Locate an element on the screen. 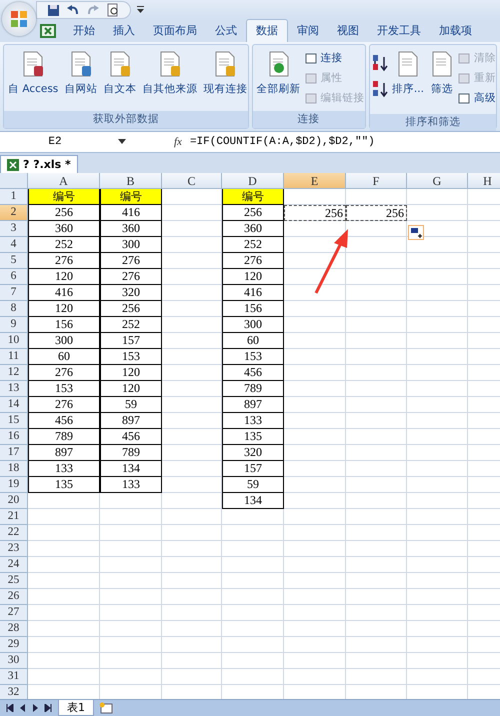 The height and width of the screenshot is (716, 500). function-button: fx is located at coordinates (178, 142).